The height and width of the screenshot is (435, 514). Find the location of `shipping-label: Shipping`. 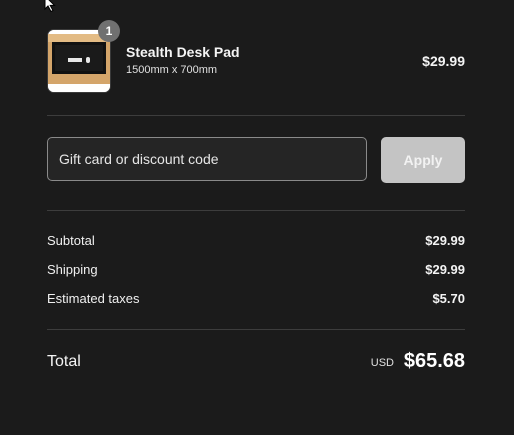

shipping-label: Shipping is located at coordinates (72, 269).